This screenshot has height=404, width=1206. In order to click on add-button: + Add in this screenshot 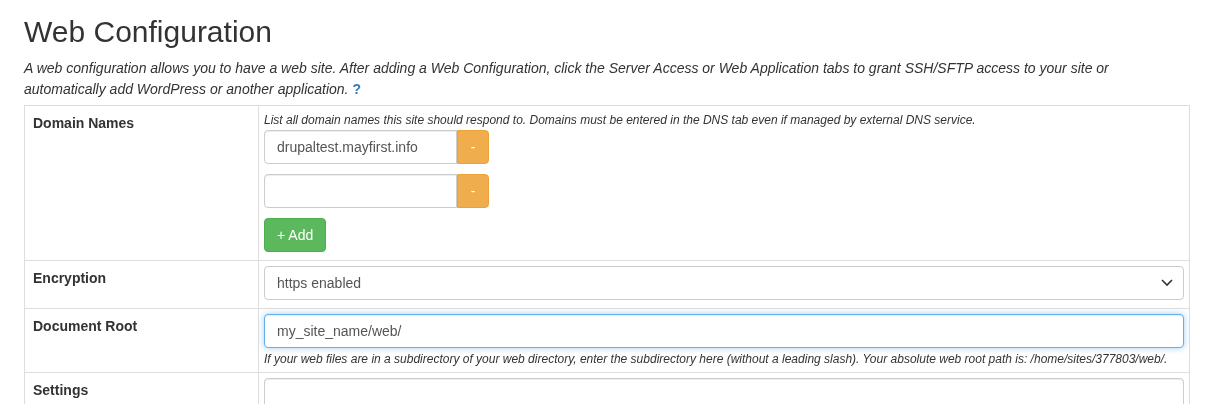, I will do `click(295, 235)`.